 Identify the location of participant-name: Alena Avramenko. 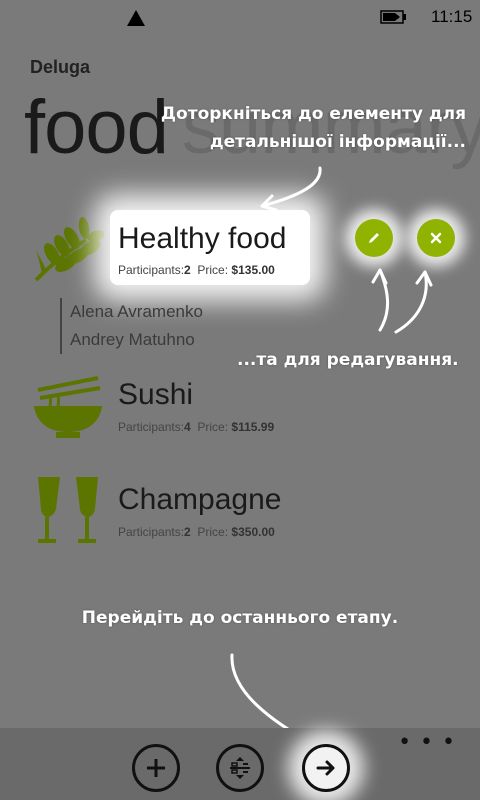
(136, 311).